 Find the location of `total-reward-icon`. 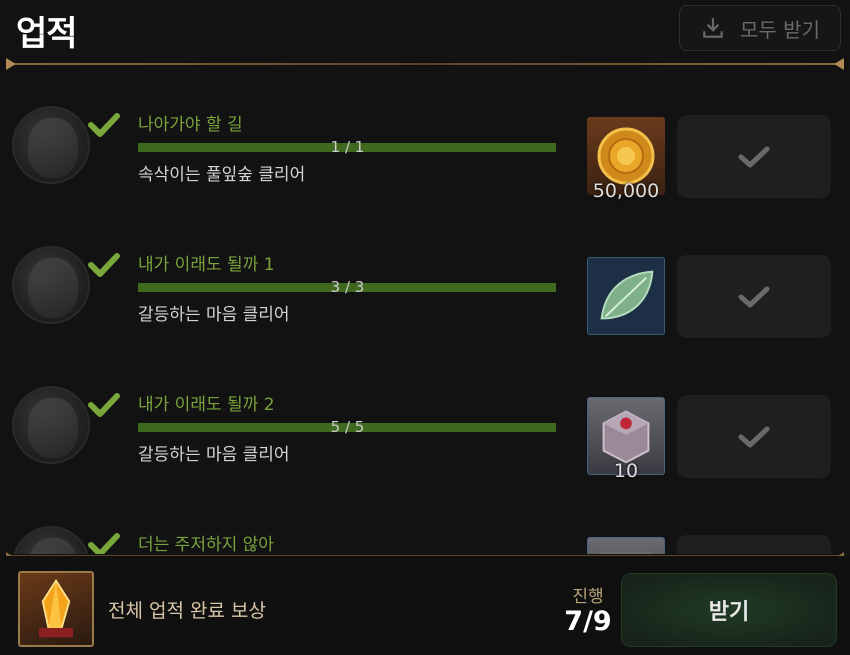

total-reward-icon is located at coordinates (56, 609).